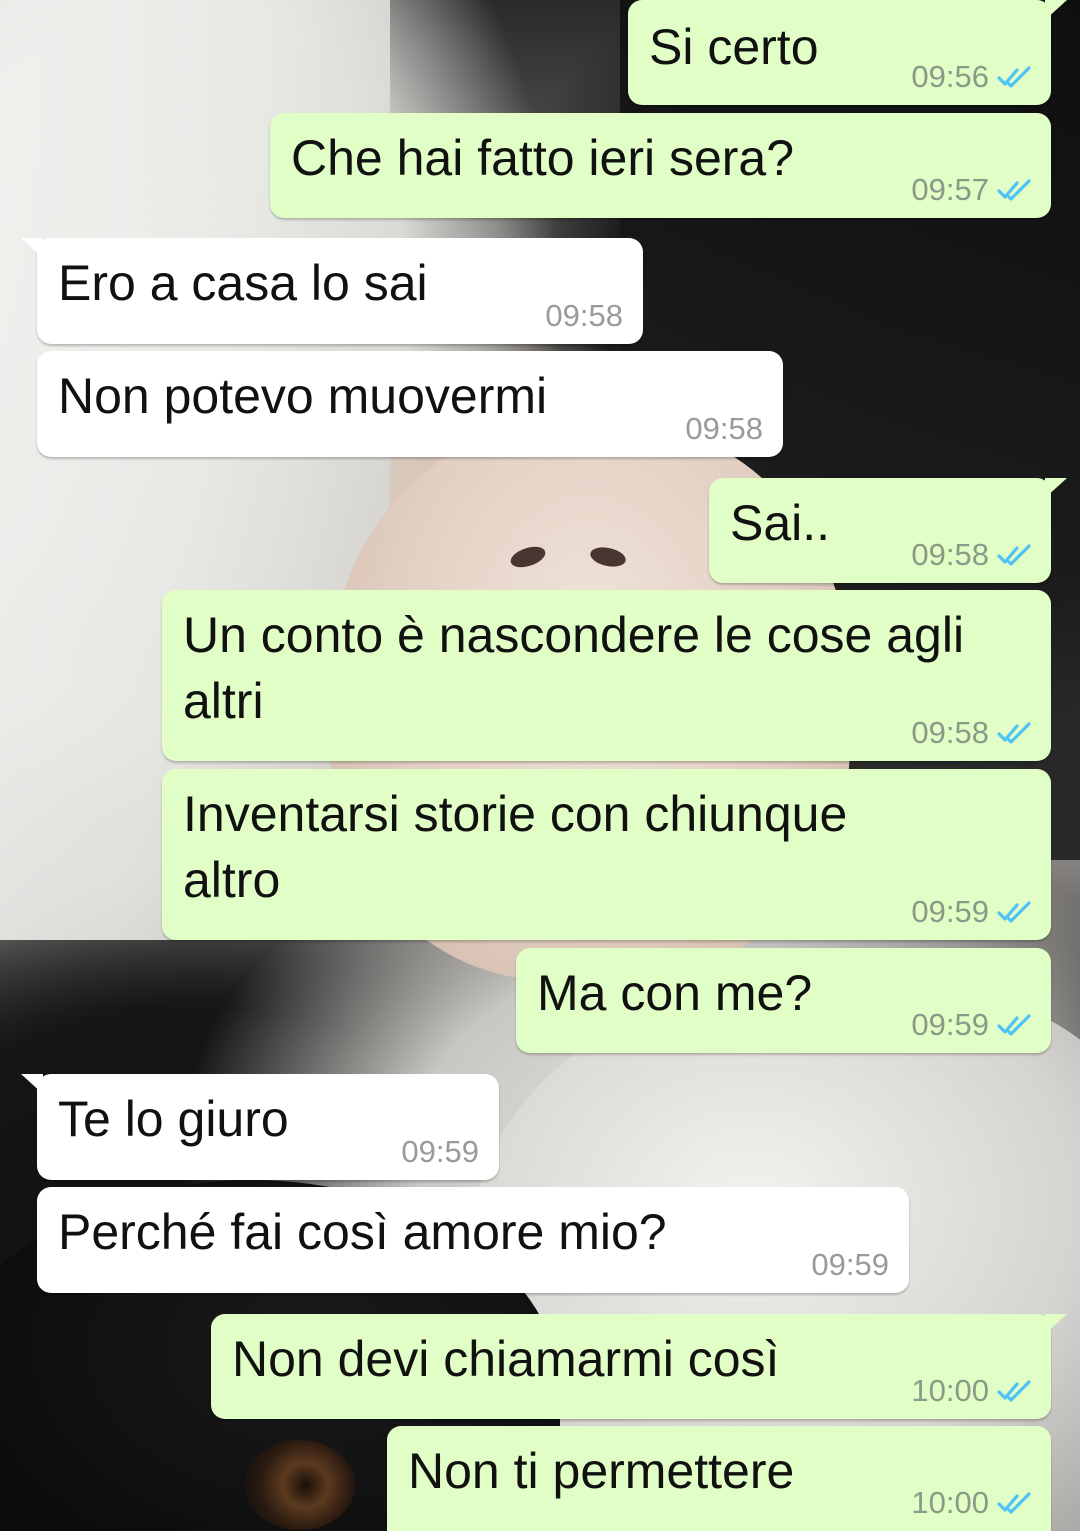  Describe the element at coordinates (734, 47) in the screenshot. I see `message-text: Si certo` at that location.